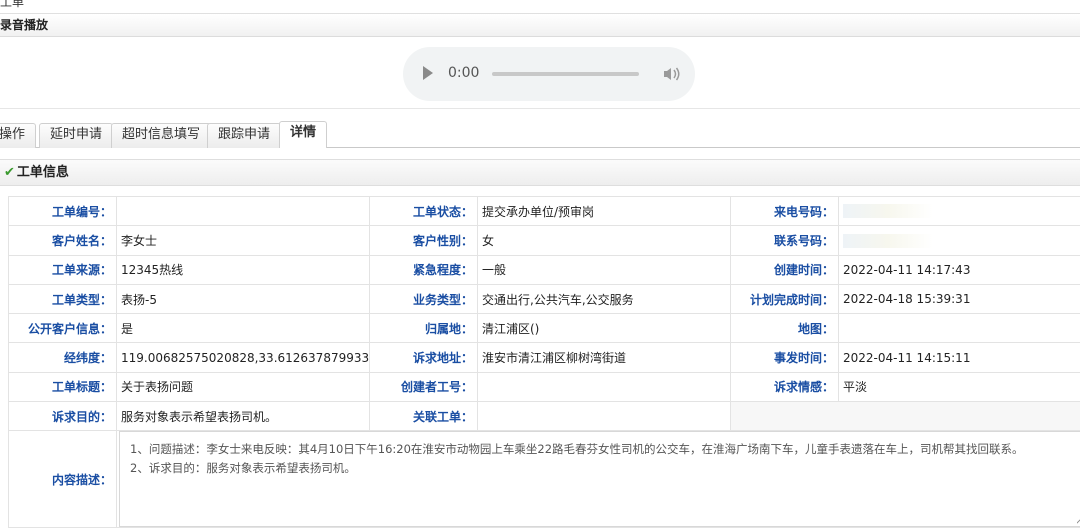  What do you see at coordinates (604, 269) in the screenshot?
I see `urgency-value: 一般` at bounding box center [604, 269].